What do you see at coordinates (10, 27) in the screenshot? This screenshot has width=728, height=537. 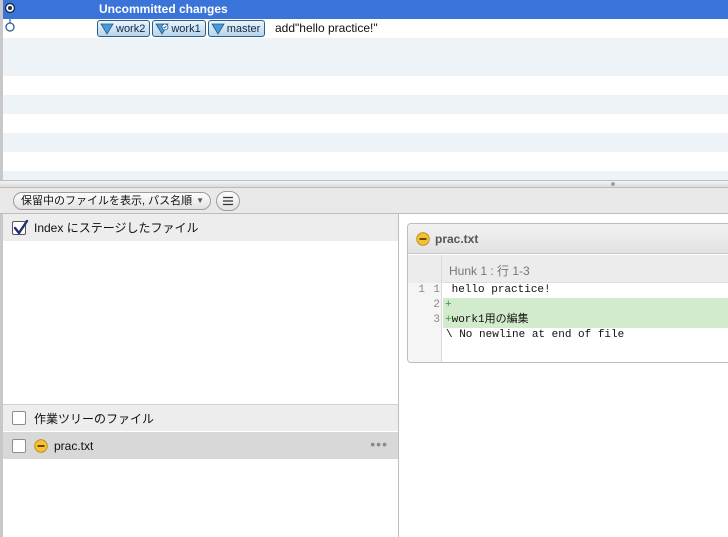 I see `commit-node-icon` at bounding box center [10, 27].